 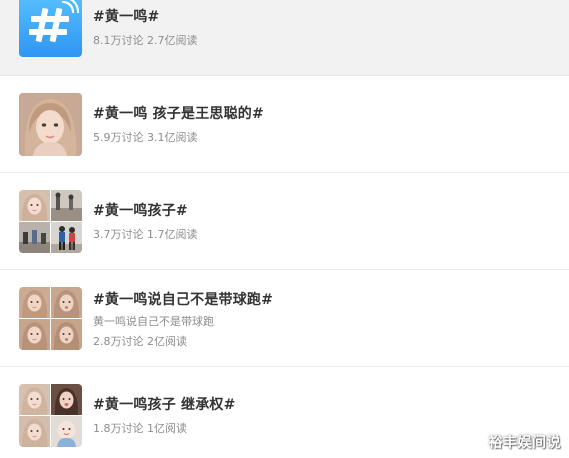 I want to click on topic-title: #黄一鸣#, so click(x=126, y=16).